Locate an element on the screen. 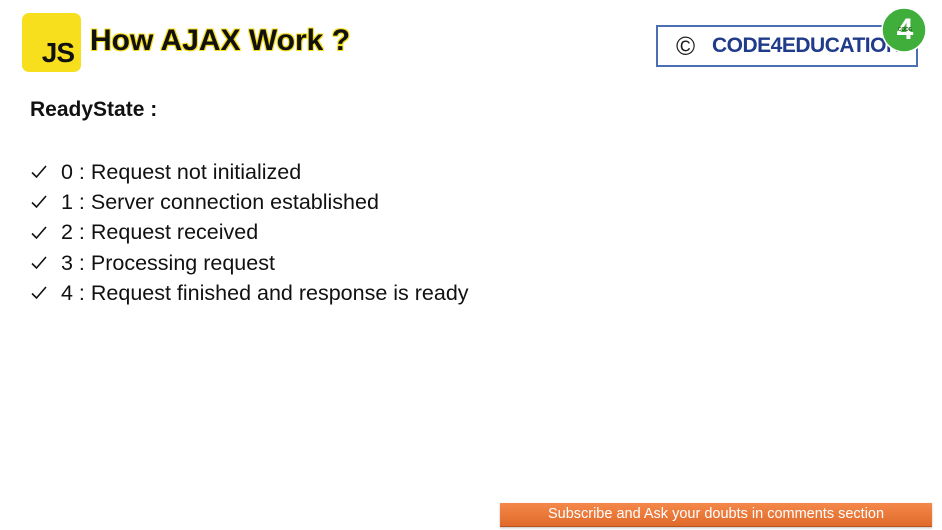  list-item: 1 : Server connection established is located at coordinates (249, 202).